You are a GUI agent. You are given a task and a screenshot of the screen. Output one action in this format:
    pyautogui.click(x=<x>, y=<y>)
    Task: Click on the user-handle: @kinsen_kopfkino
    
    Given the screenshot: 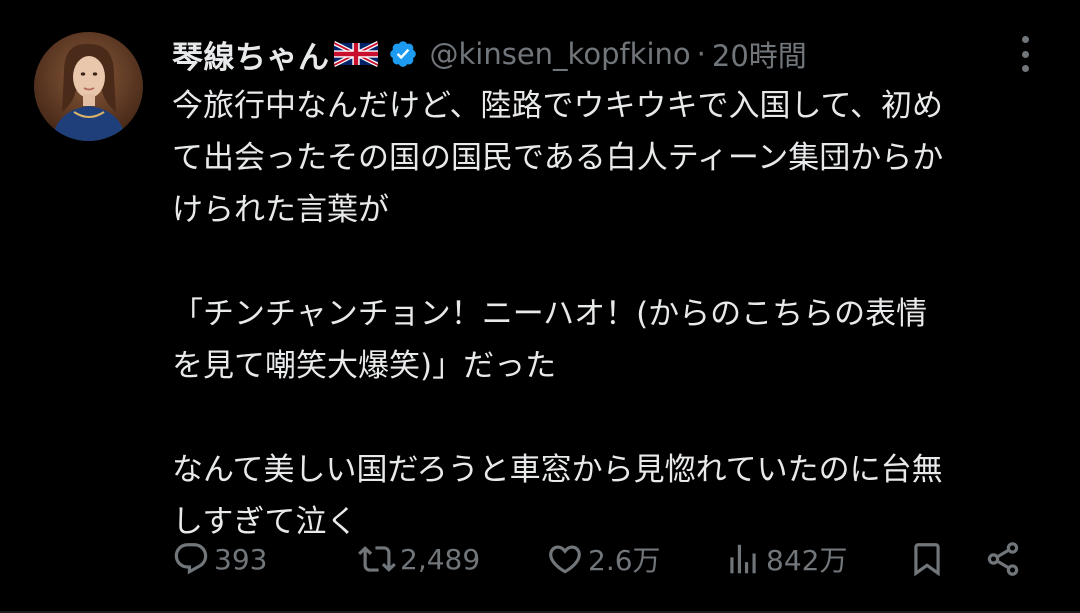 What is the action you would take?
    pyautogui.click(x=560, y=54)
    